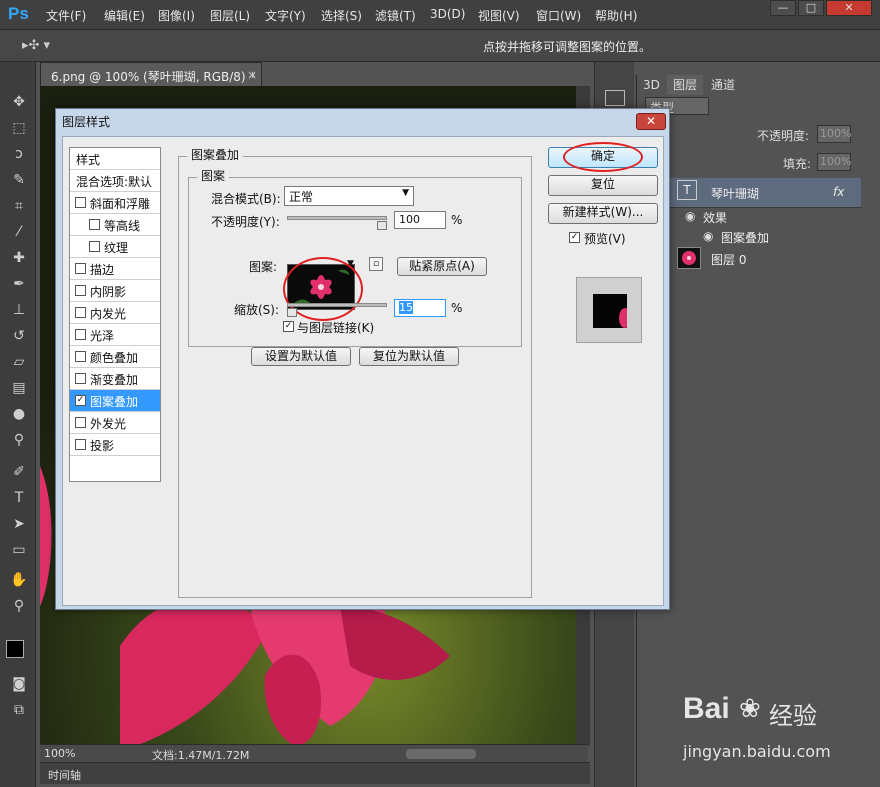 Image resolution: width=880 pixels, height=787 pixels. What do you see at coordinates (115, 225) in the screenshot?
I see `style-item-contour: 等高线` at bounding box center [115, 225].